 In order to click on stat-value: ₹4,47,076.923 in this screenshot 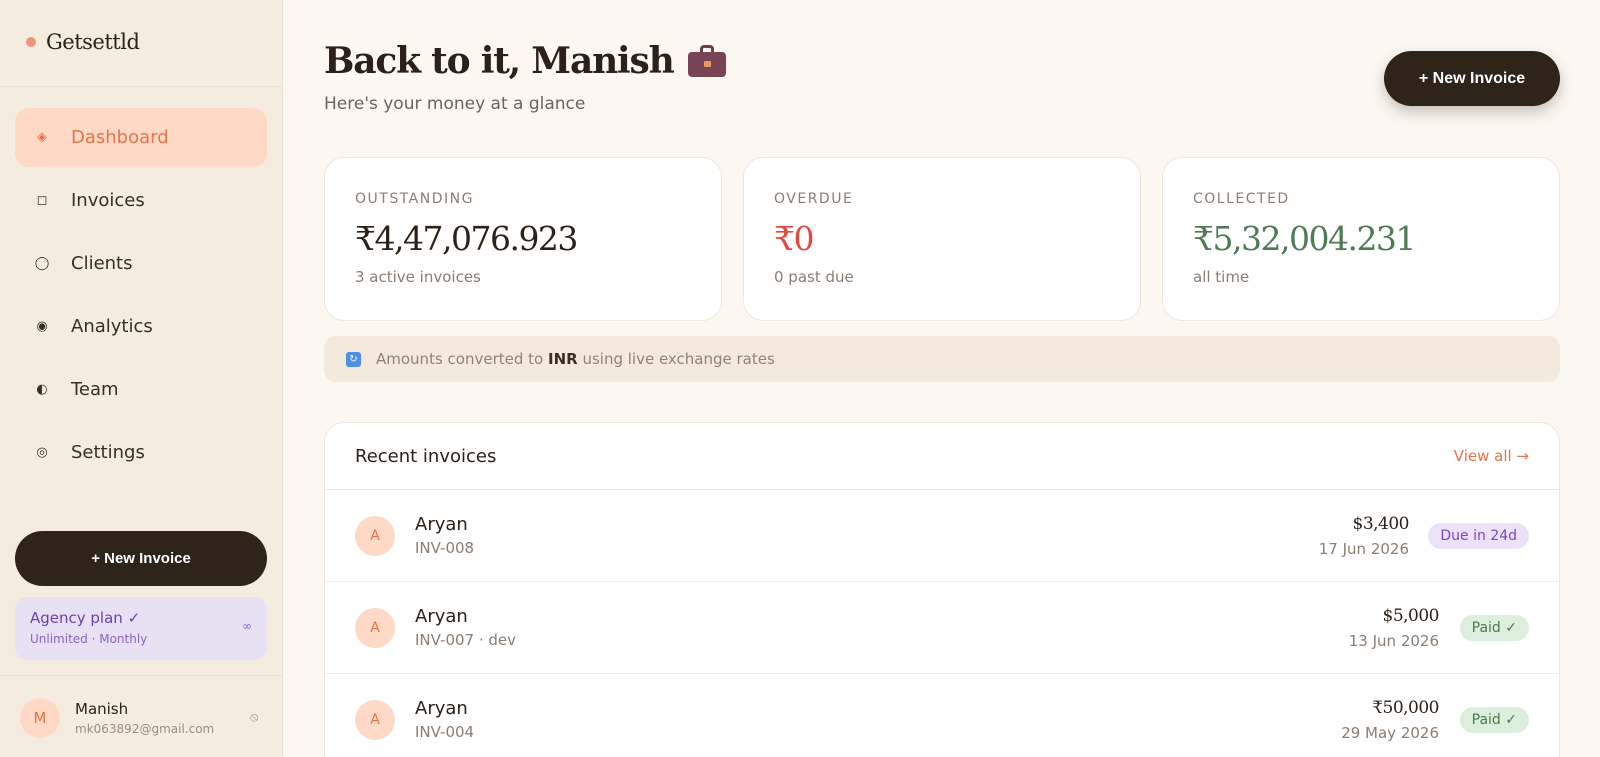, I will do `click(466, 238)`.